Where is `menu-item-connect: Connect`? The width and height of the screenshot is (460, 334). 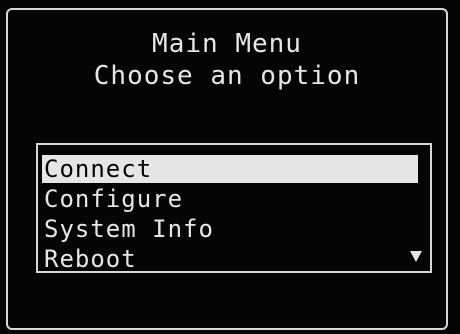 menu-item-connect: Connect is located at coordinates (230, 169).